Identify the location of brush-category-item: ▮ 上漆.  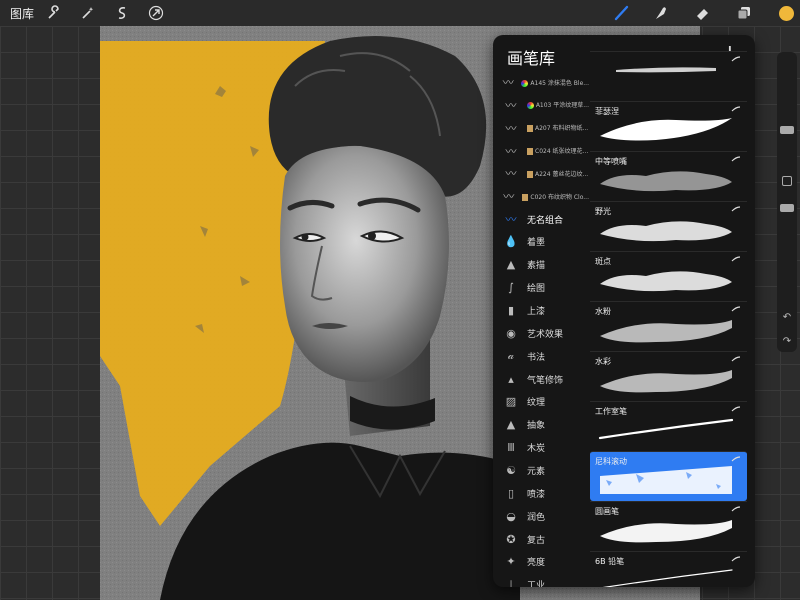
(541, 311).